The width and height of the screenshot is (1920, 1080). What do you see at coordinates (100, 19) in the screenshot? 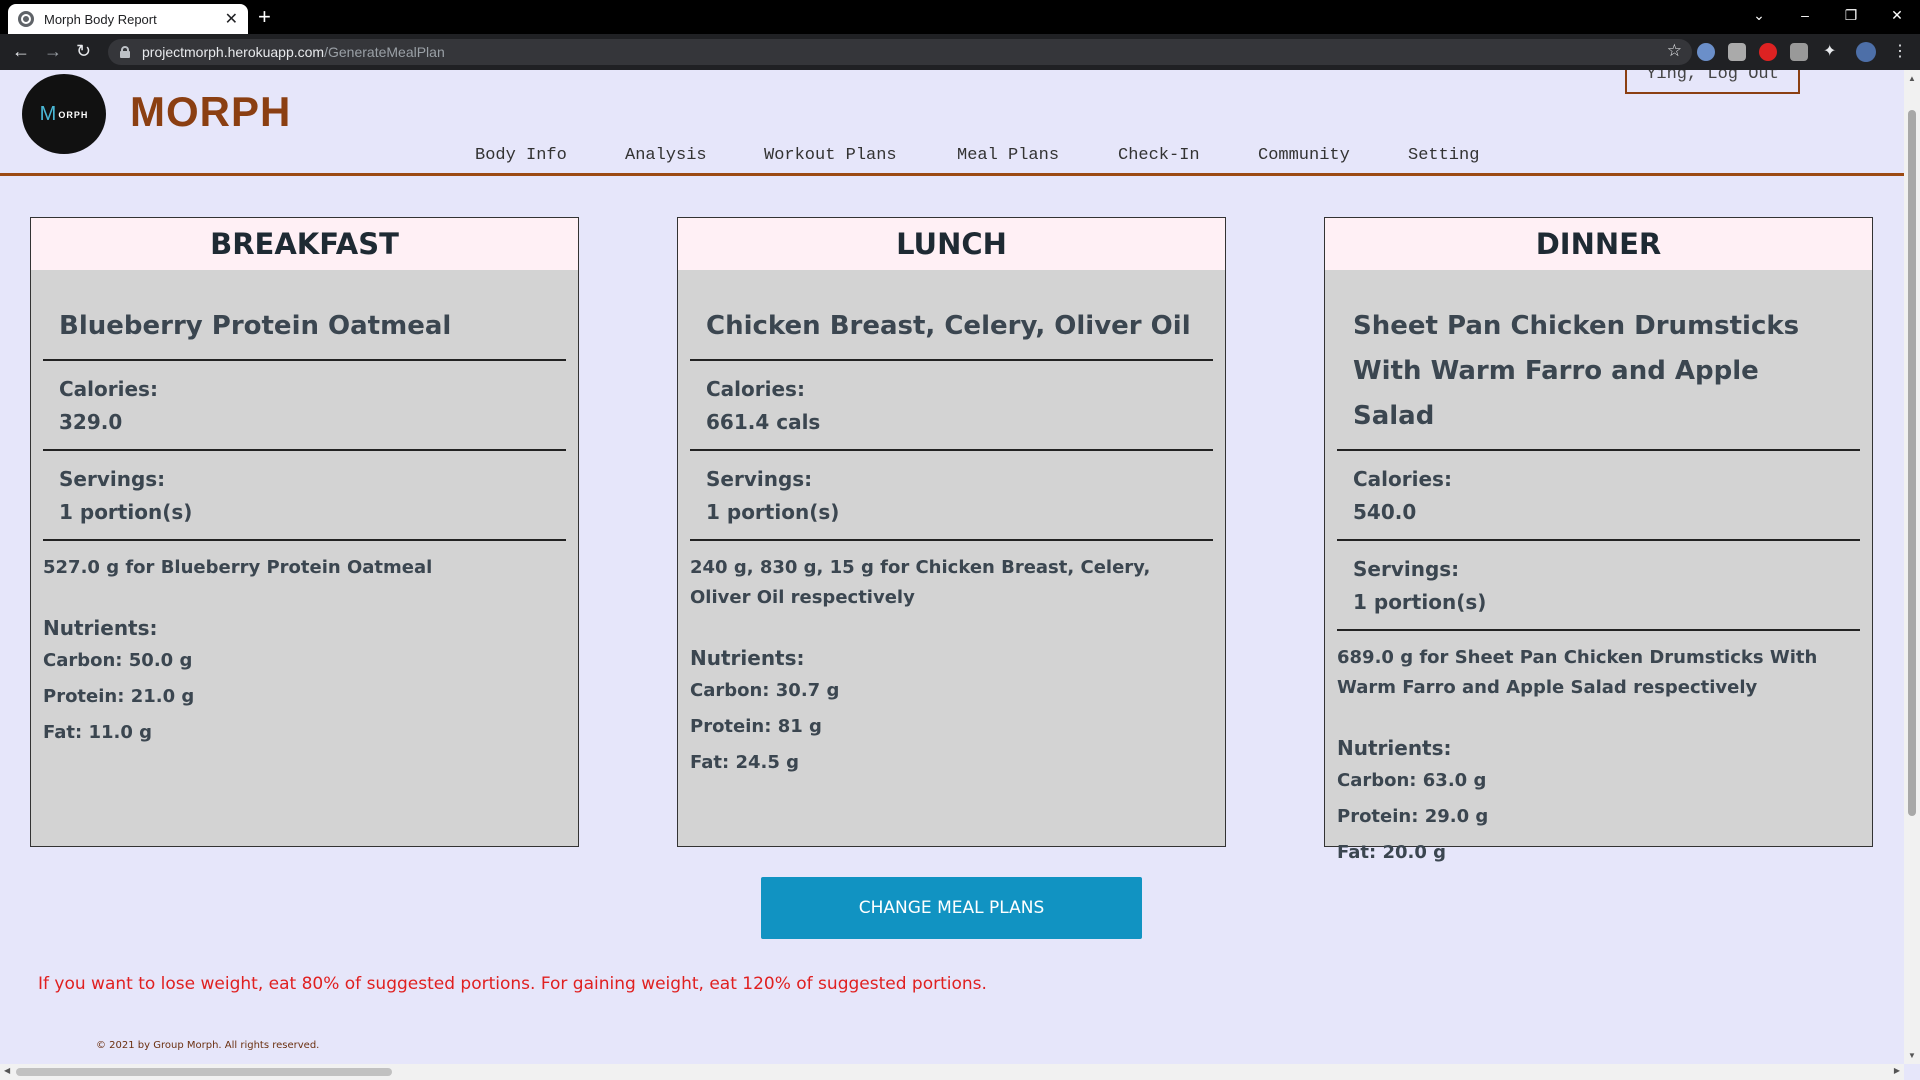
I see `tab-title: Morph Body Report` at bounding box center [100, 19].